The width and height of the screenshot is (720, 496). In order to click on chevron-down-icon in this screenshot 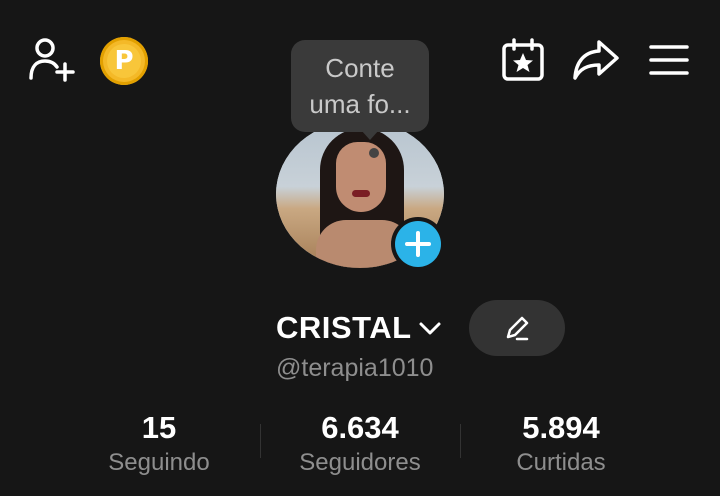, I will do `click(430, 328)`.